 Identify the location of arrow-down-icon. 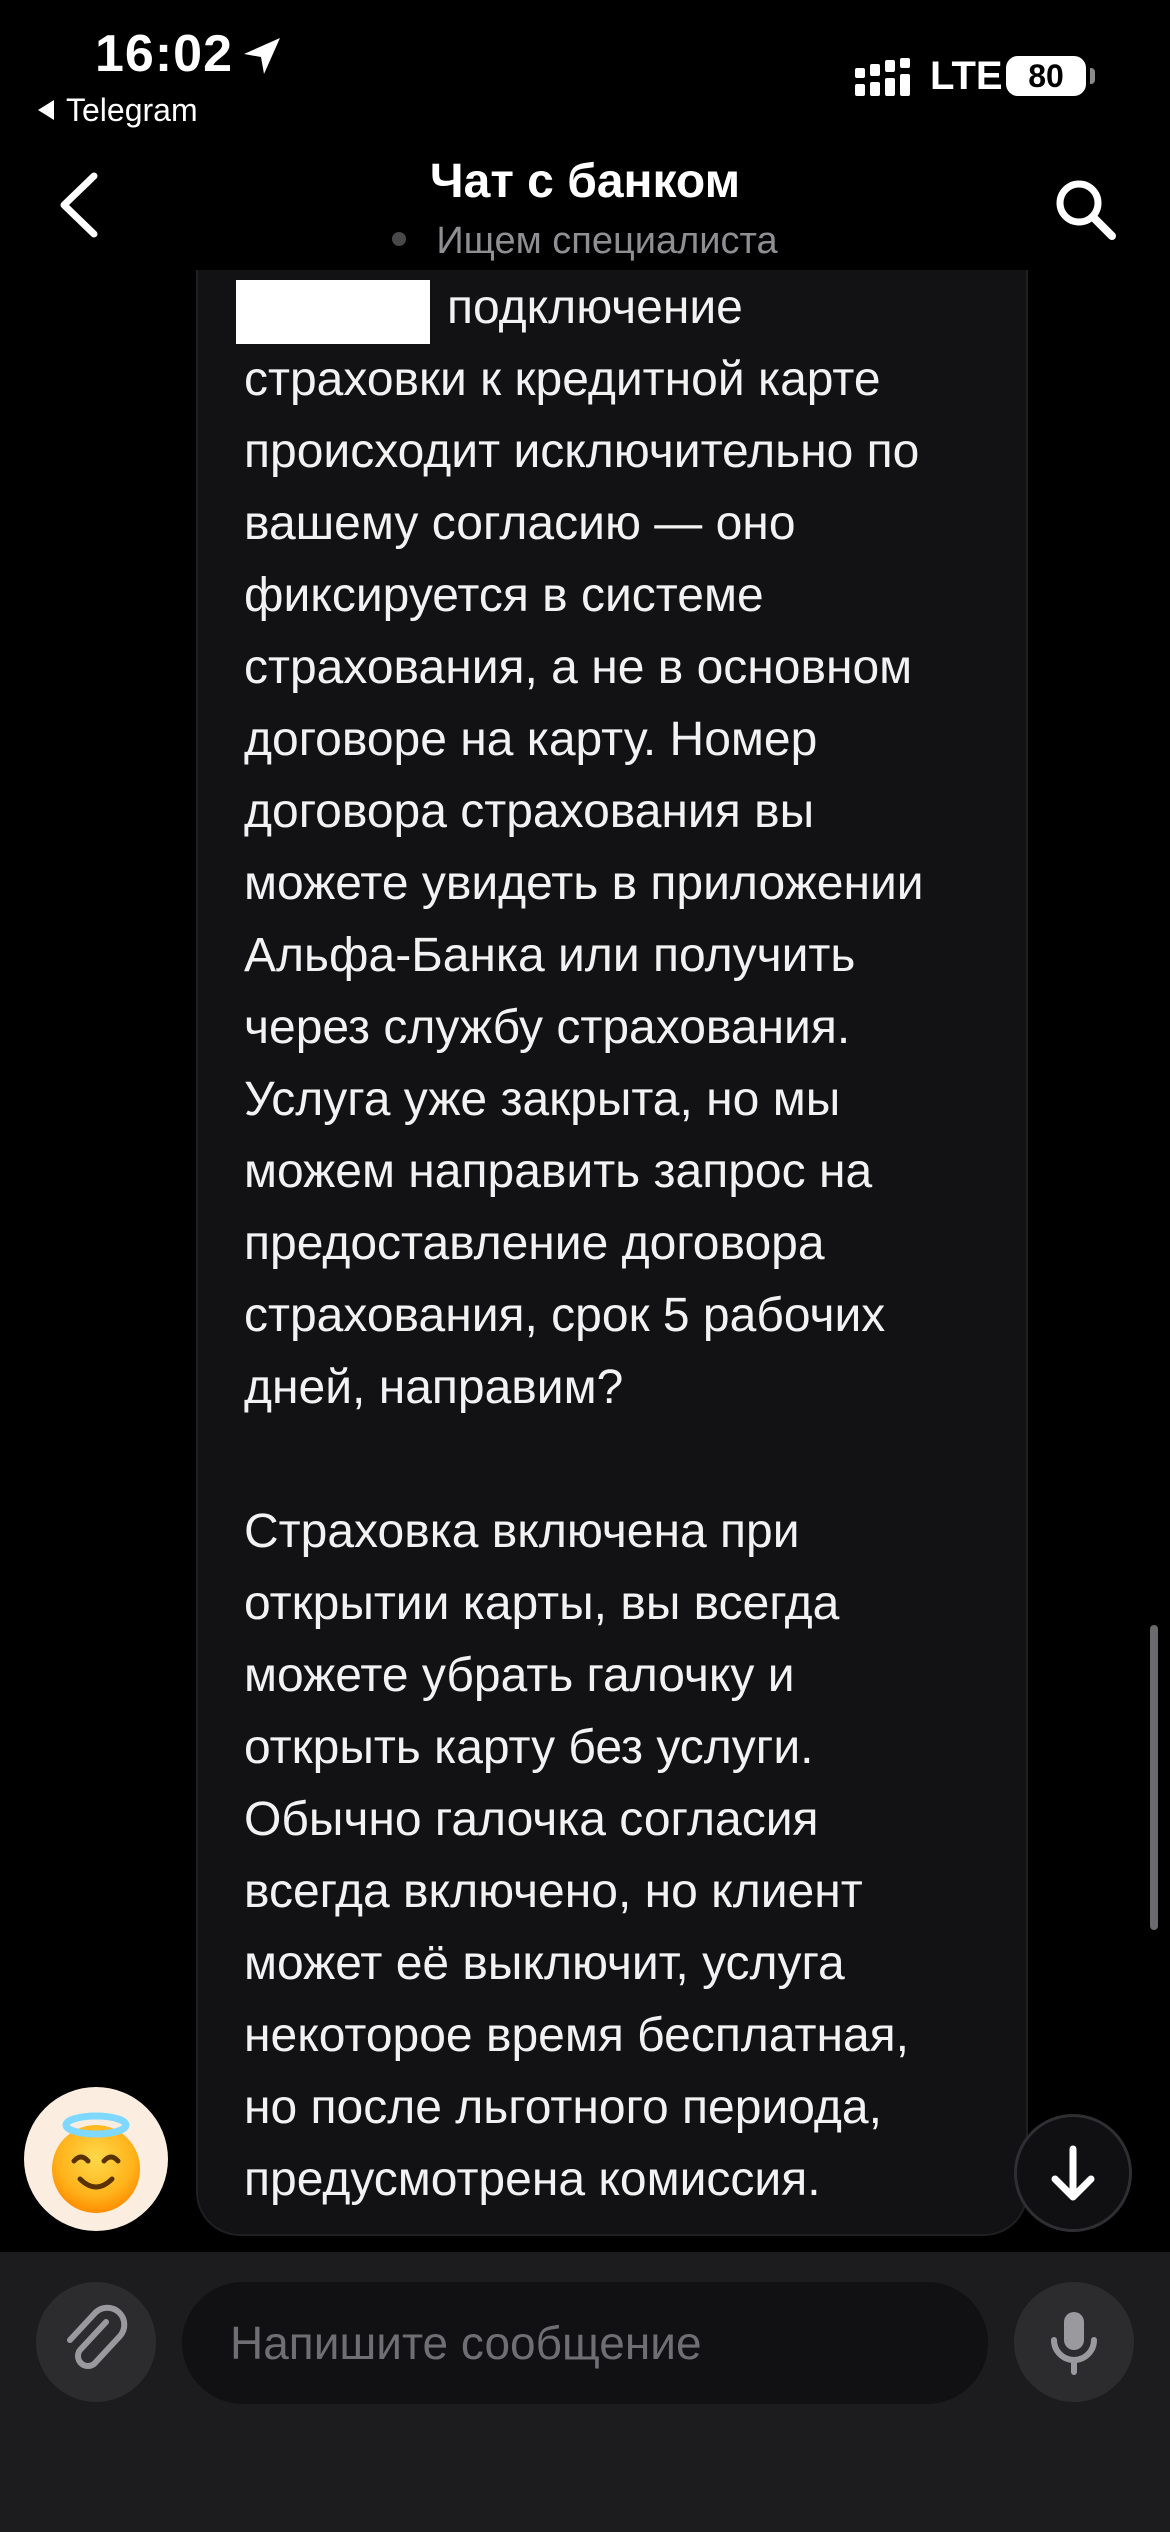
(1073, 2173).